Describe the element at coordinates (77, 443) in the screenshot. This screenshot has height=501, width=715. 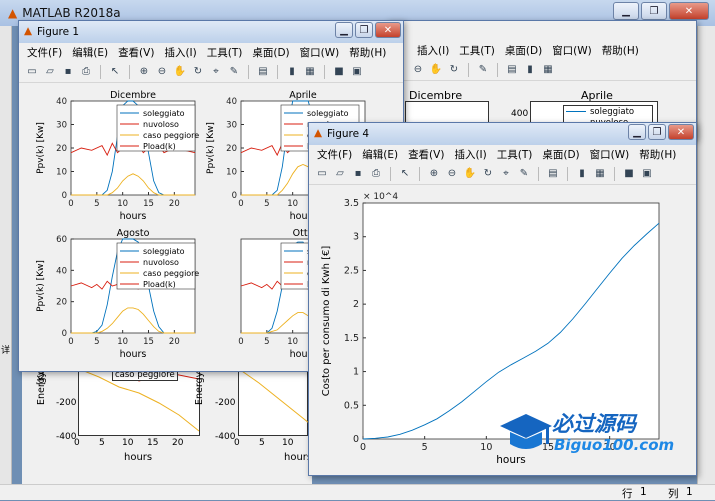
I see `energy-xtick-0: 0` at that location.